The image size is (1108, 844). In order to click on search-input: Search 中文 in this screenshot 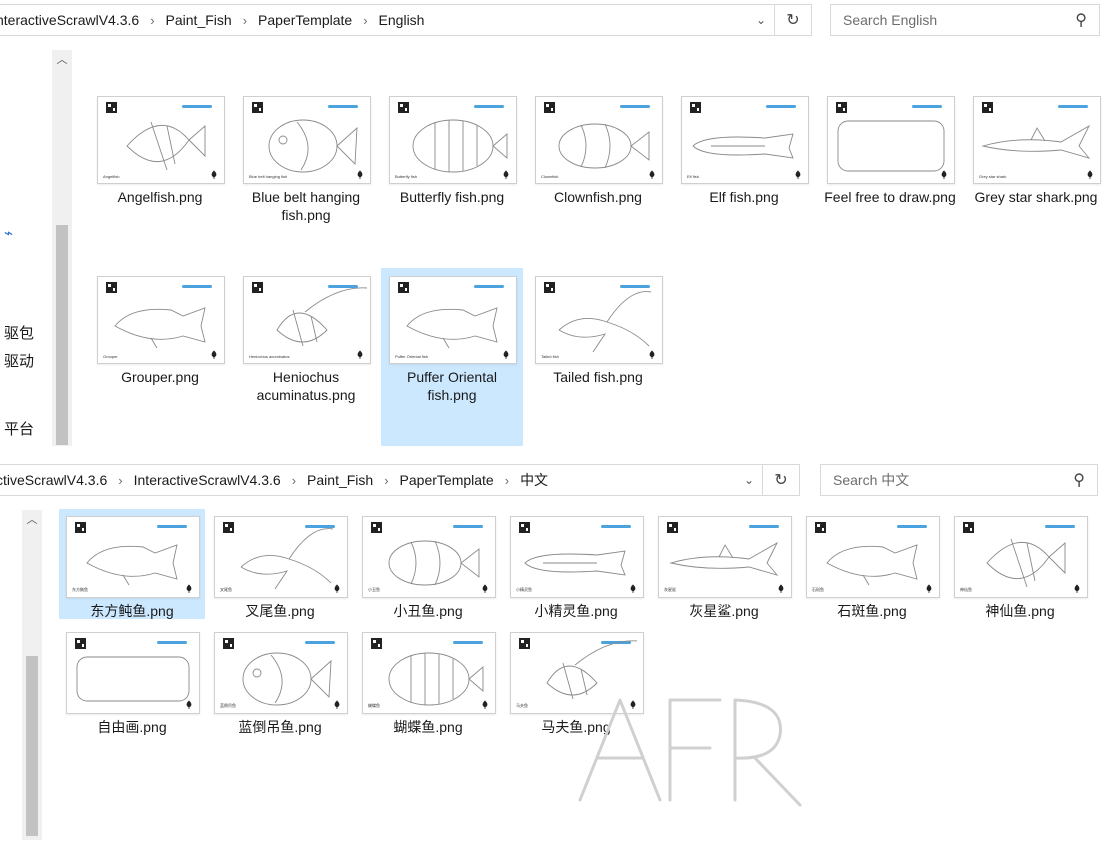, I will do `click(871, 480)`.